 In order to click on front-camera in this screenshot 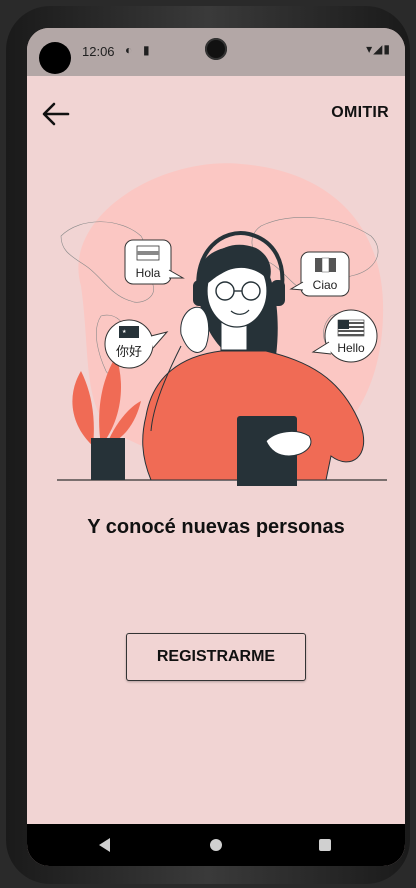, I will do `click(216, 49)`.